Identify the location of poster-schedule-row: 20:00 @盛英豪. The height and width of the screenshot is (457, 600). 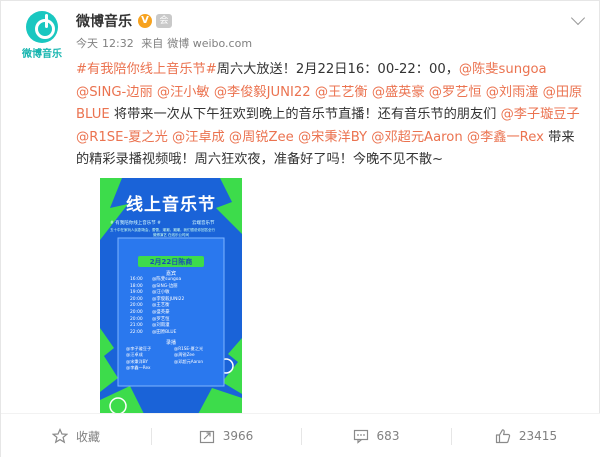
(175, 313).